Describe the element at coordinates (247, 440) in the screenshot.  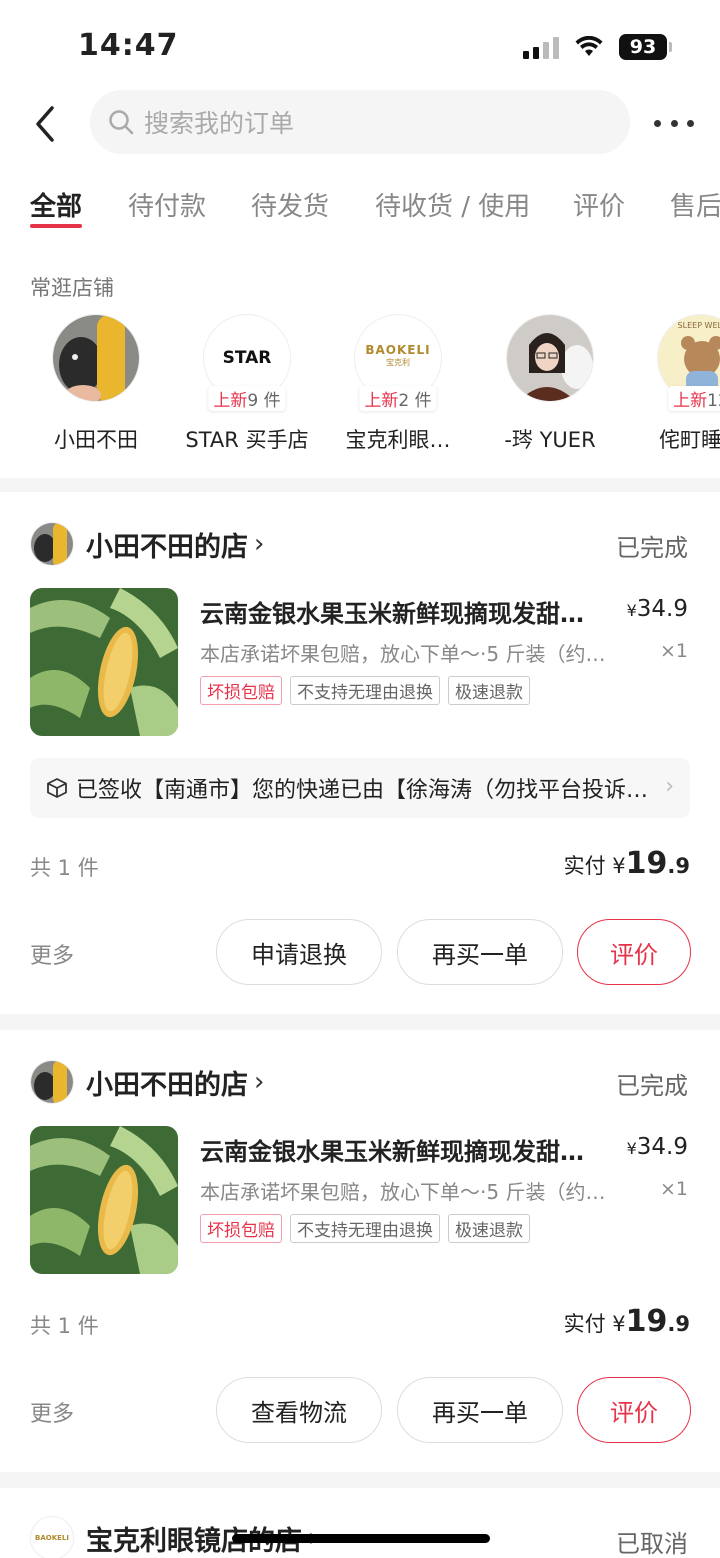
I see `shop-name: STAR 买手店` at that location.